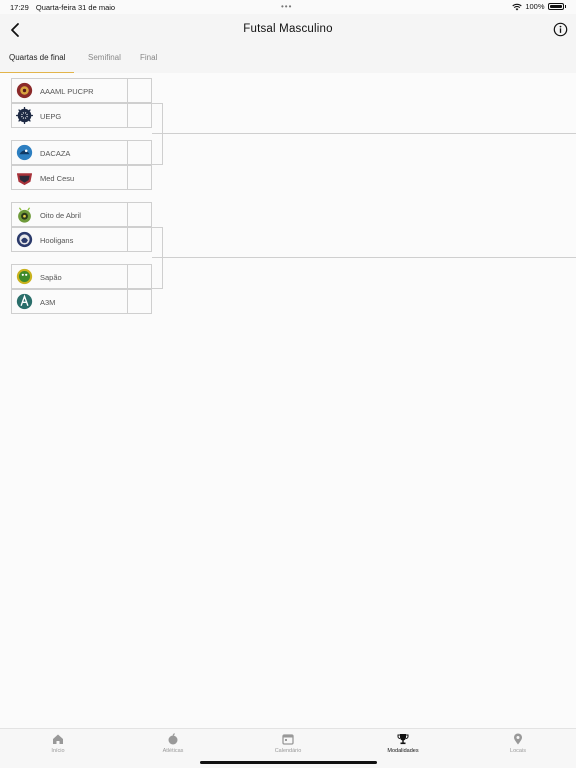 This screenshot has width=576, height=768. What do you see at coordinates (24, 115) in the screenshot?
I see `team-logo-uepg` at bounding box center [24, 115].